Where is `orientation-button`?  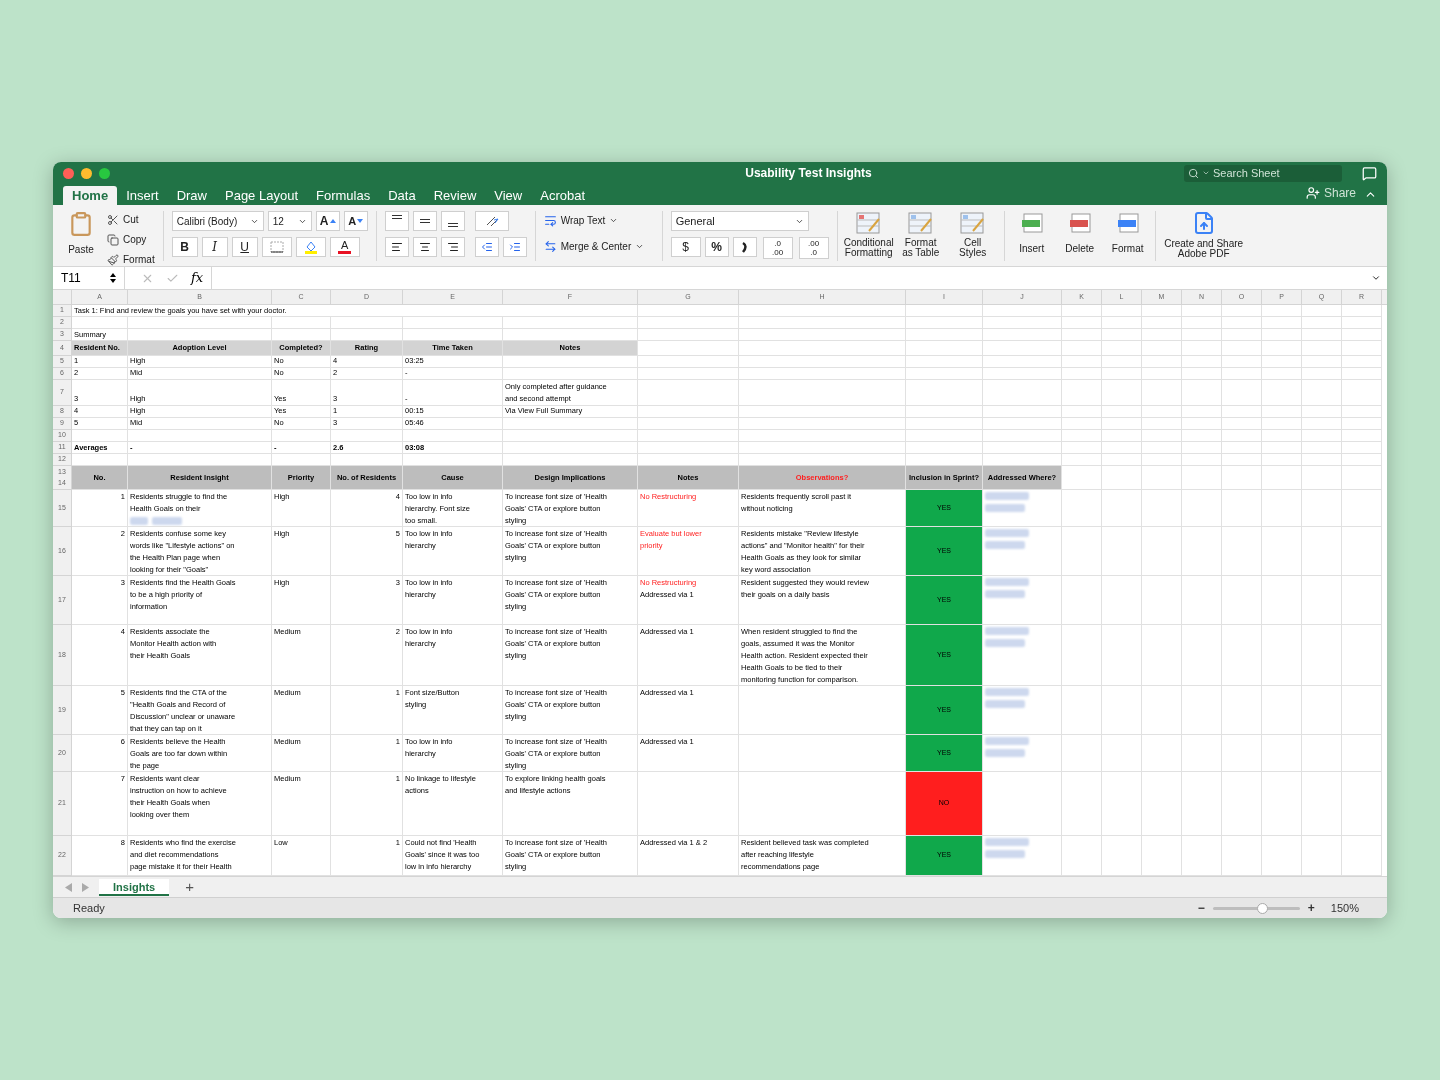
orientation-button is located at coordinates (491, 221).